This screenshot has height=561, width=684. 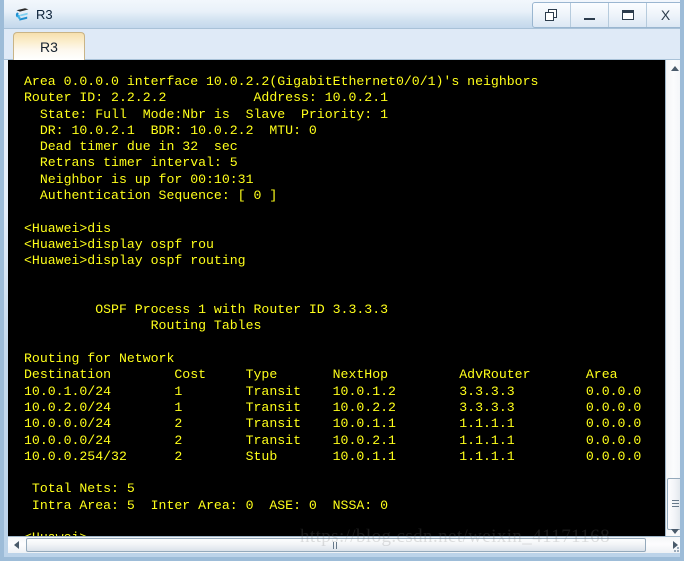 What do you see at coordinates (342, 14) in the screenshot?
I see `window-titlebar: R3 X` at bounding box center [342, 14].